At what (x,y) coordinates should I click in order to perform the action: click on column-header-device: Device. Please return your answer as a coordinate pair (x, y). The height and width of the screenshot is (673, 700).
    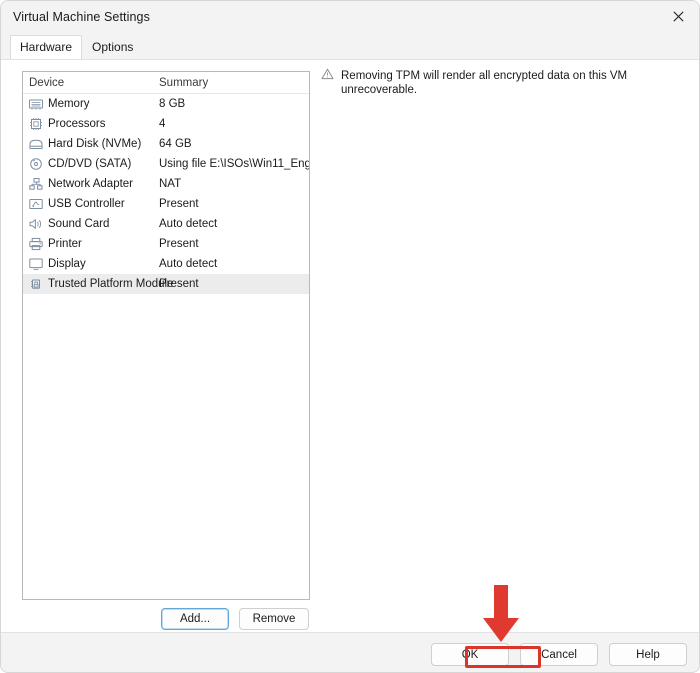
    Looking at the image, I should click on (47, 82).